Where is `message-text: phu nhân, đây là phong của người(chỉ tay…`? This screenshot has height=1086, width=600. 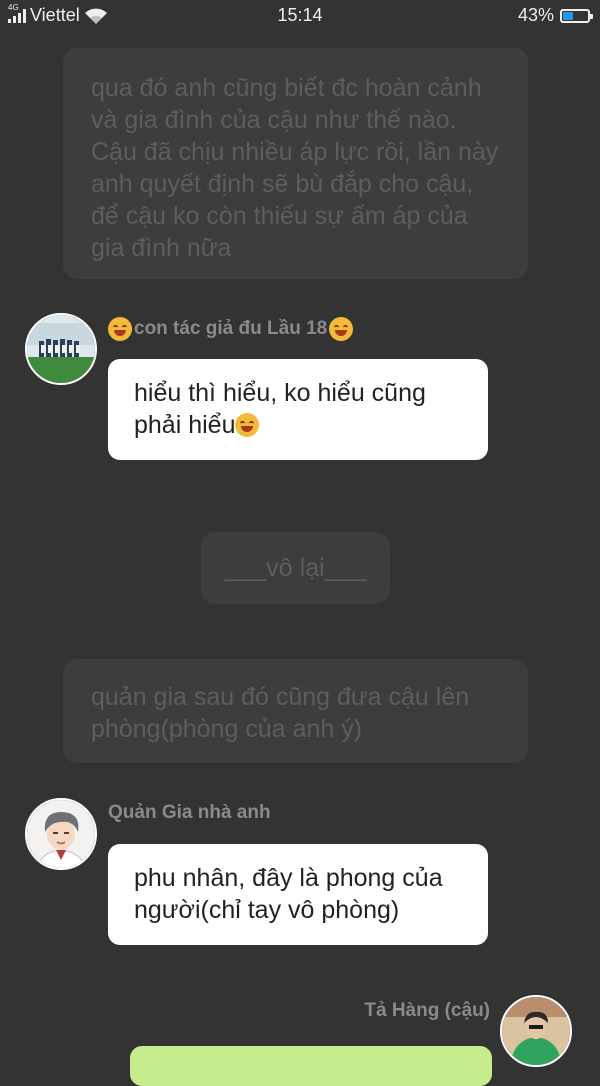
message-text: phu nhân, đây là phong của người(chỉ tay… is located at coordinates (288, 894).